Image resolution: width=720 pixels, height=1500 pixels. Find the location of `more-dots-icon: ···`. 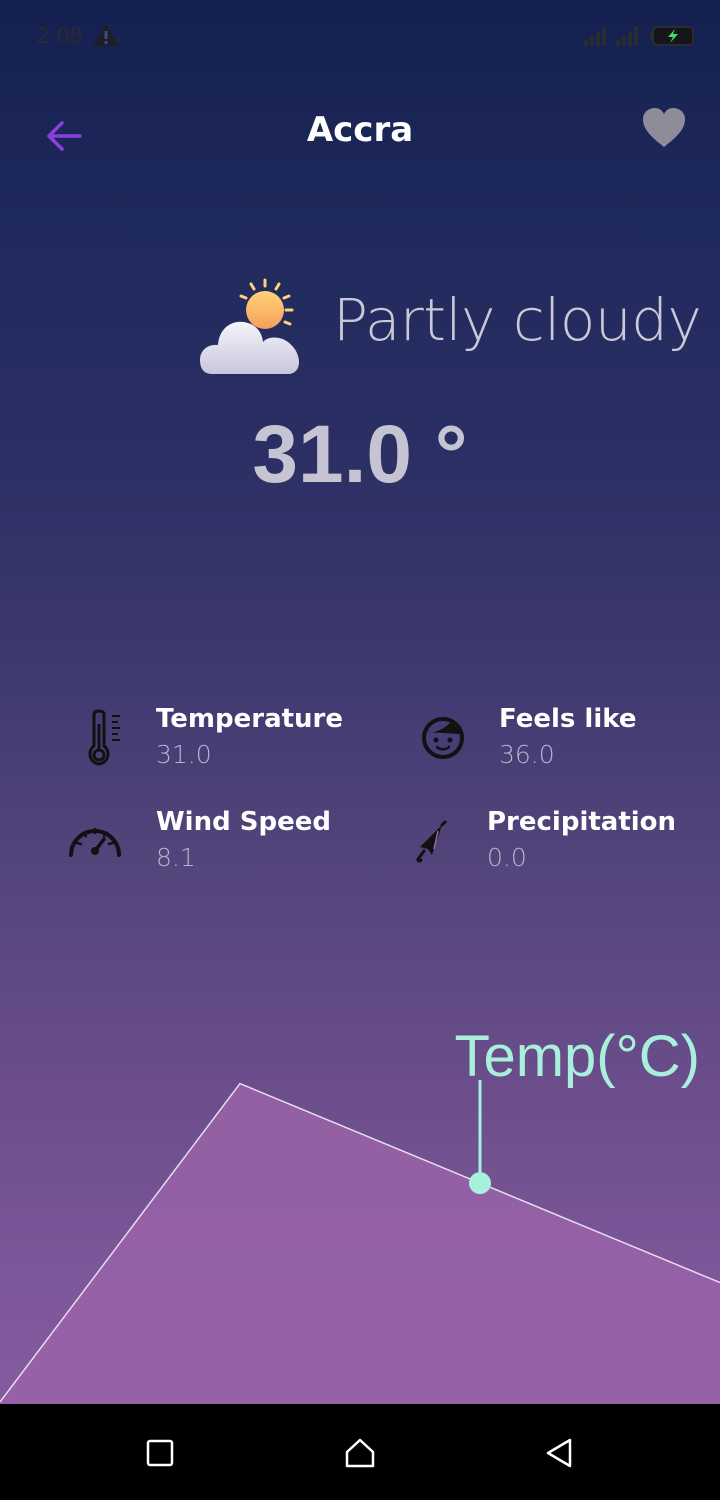

more-dots-icon: ··· is located at coordinates (146, 30).